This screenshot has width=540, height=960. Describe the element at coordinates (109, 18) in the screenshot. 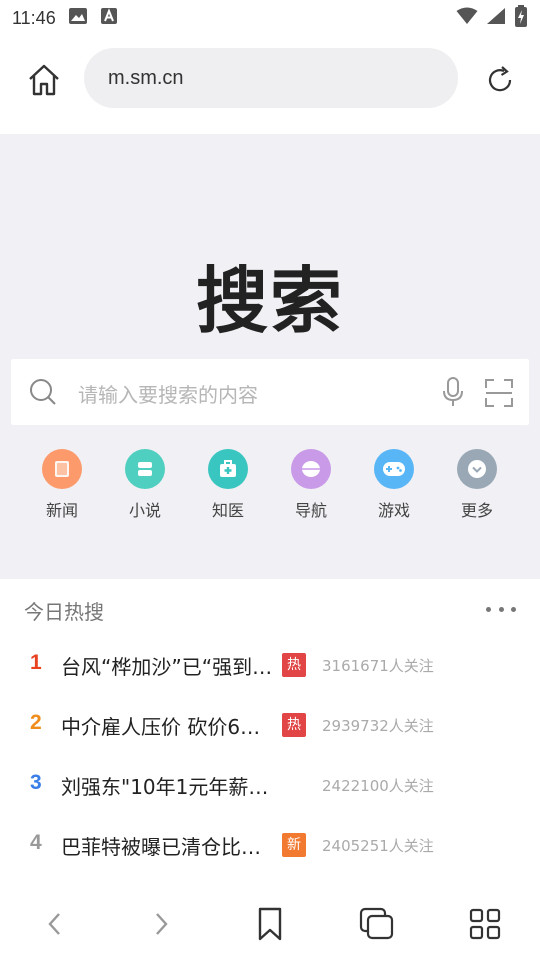

I see `font-icon` at that location.